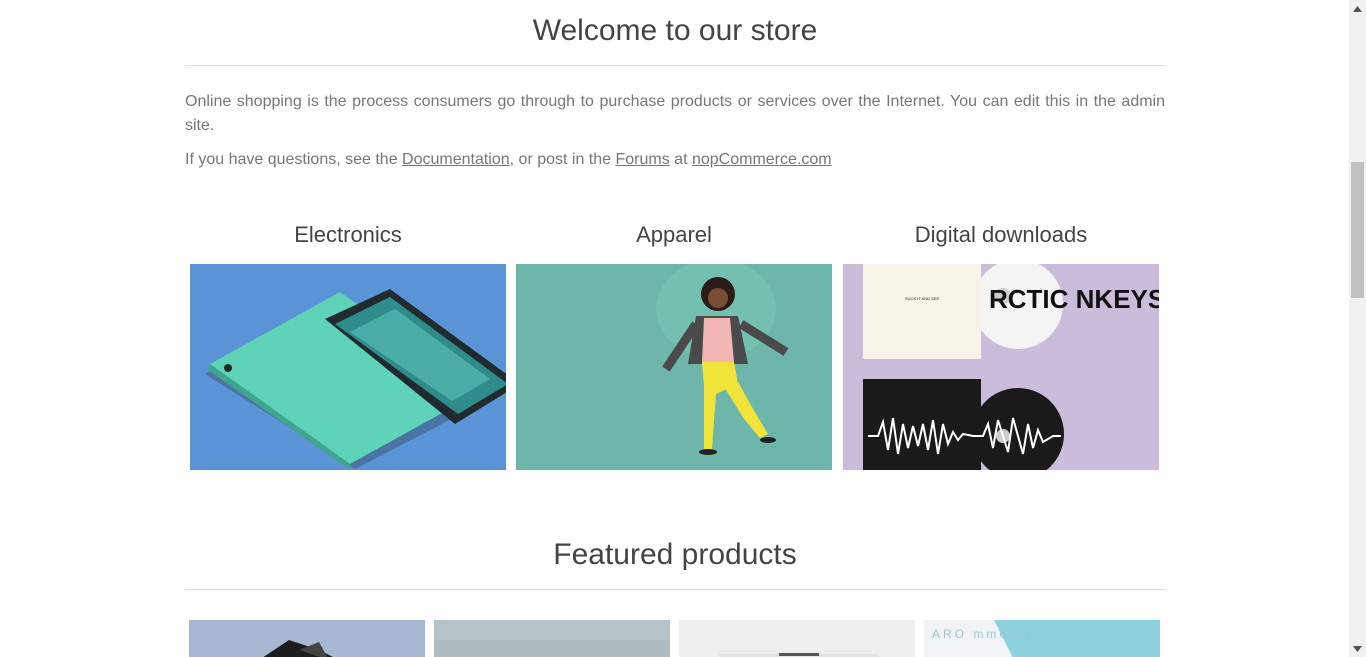 The height and width of the screenshot is (657, 1366). Describe the element at coordinates (1001, 235) in the screenshot. I see `category-title-digital-downloads: Digital downloads` at that location.